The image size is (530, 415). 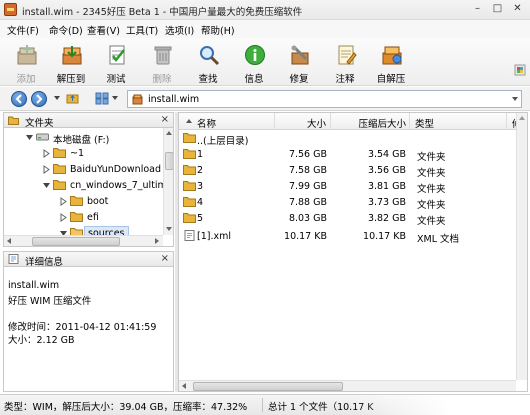 What do you see at coordinates (169, 161) in the screenshot?
I see `tree-scroll-thumb` at bounding box center [169, 161].